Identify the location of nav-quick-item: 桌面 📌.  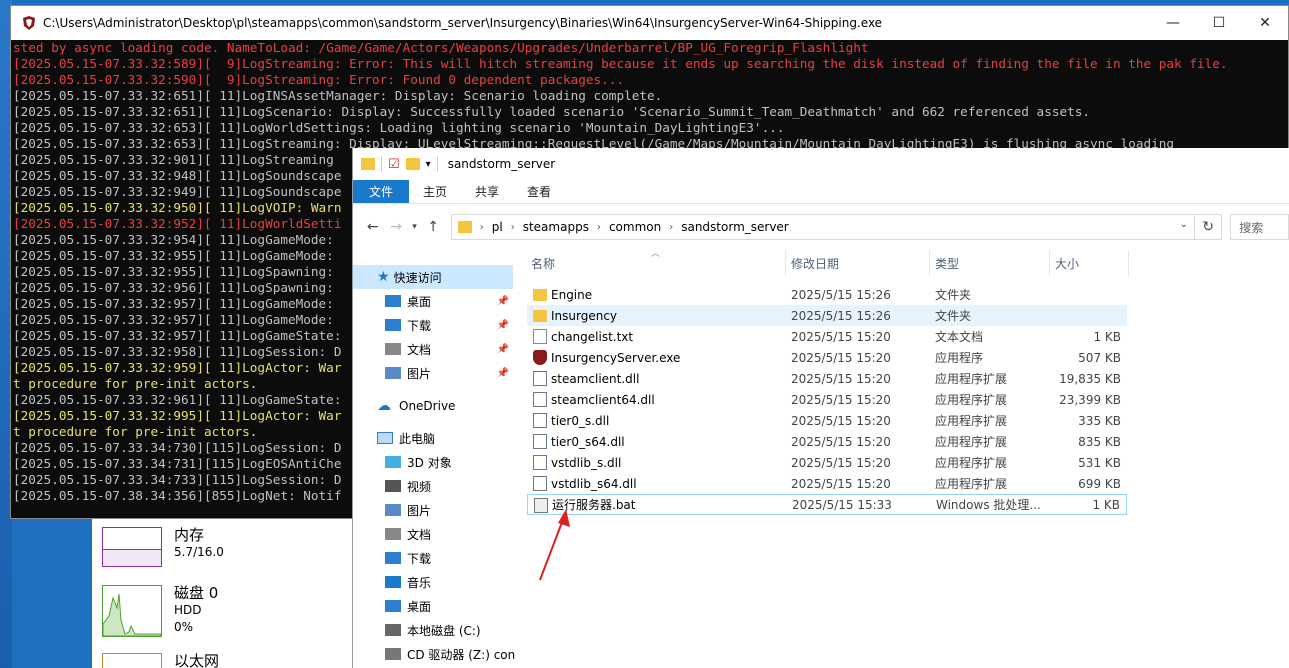
(433, 301).